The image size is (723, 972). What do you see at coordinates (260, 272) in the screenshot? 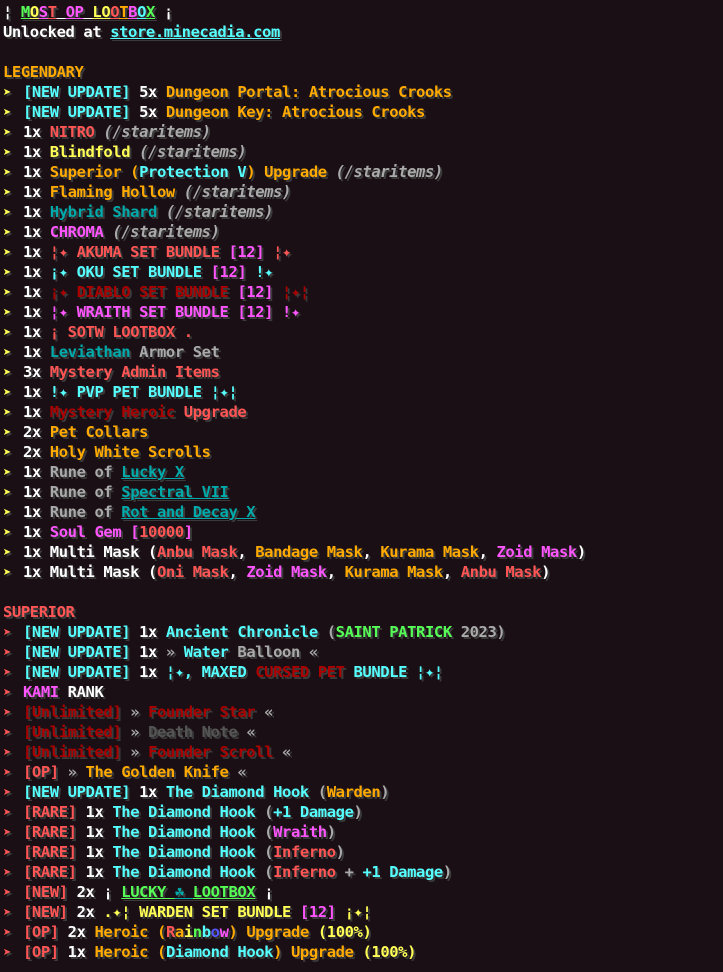
I see `item-text: !✦` at bounding box center [260, 272].